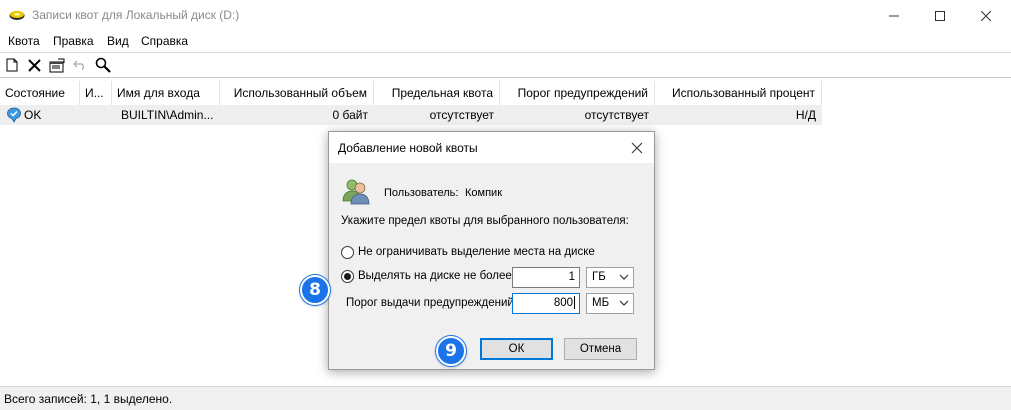  I want to click on delete-button, so click(34, 65).